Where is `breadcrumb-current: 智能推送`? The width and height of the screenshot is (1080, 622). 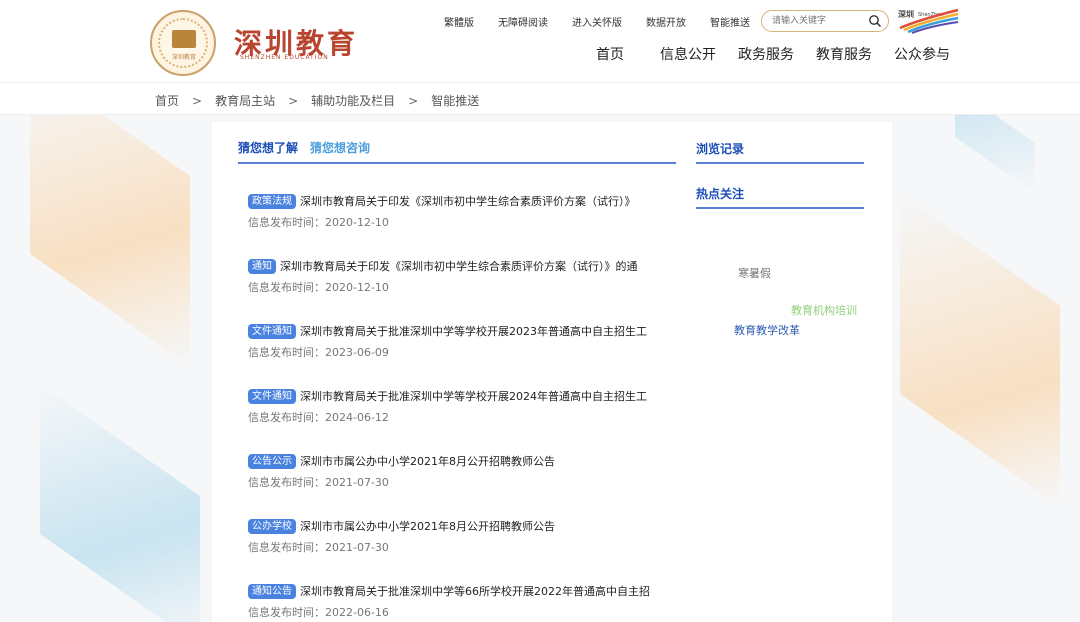 breadcrumb-current: 智能推送 is located at coordinates (455, 101).